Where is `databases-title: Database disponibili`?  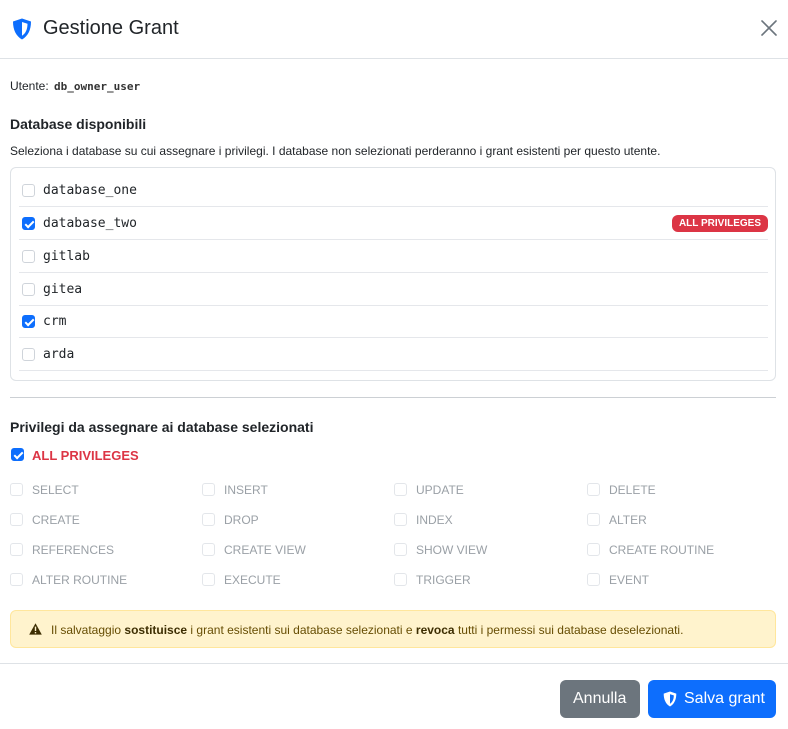 databases-title: Database disponibili is located at coordinates (78, 124).